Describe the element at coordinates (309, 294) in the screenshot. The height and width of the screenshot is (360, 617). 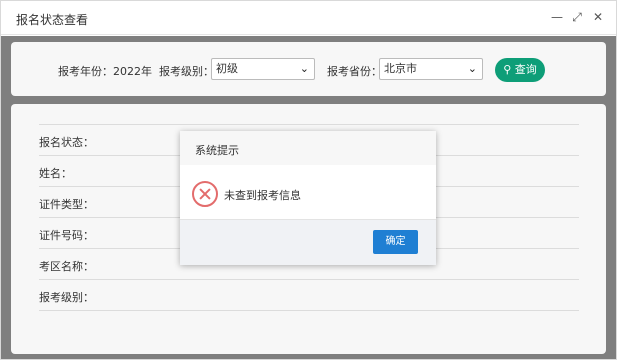
I see `info-row-level: 报考级别：` at that location.